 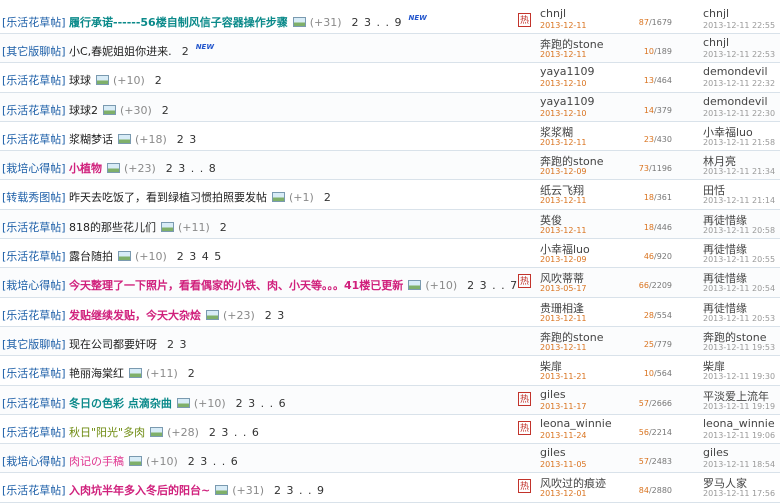 What do you see at coordinates (294, 344) in the screenshot?
I see `thread-title-cell: 现在公司都要奸呀 2 3` at bounding box center [294, 344].